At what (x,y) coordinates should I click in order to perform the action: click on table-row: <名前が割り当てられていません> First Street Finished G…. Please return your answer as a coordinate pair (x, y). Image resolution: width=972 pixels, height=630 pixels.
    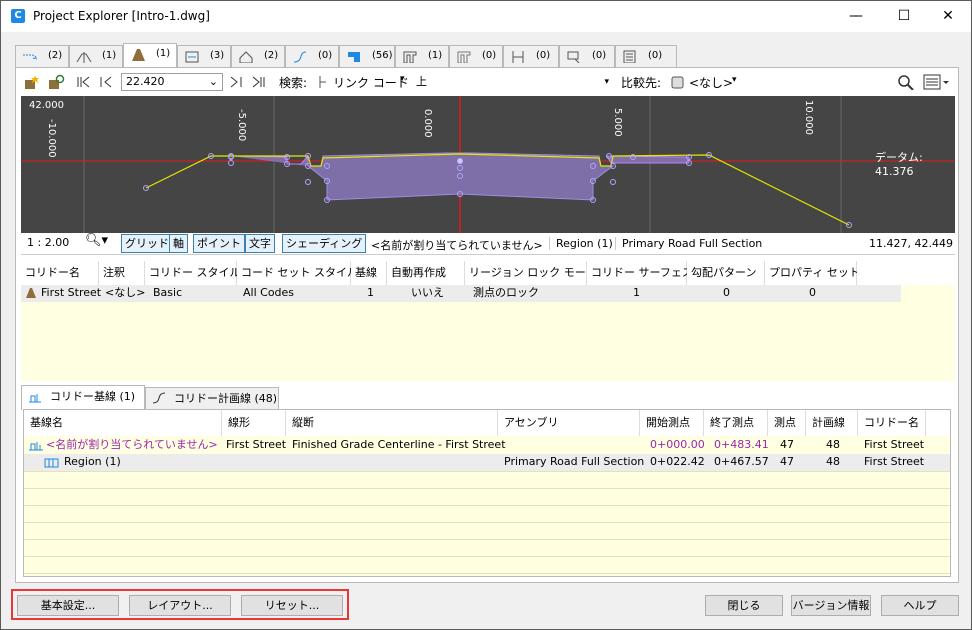
    Looking at the image, I should click on (487, 445).